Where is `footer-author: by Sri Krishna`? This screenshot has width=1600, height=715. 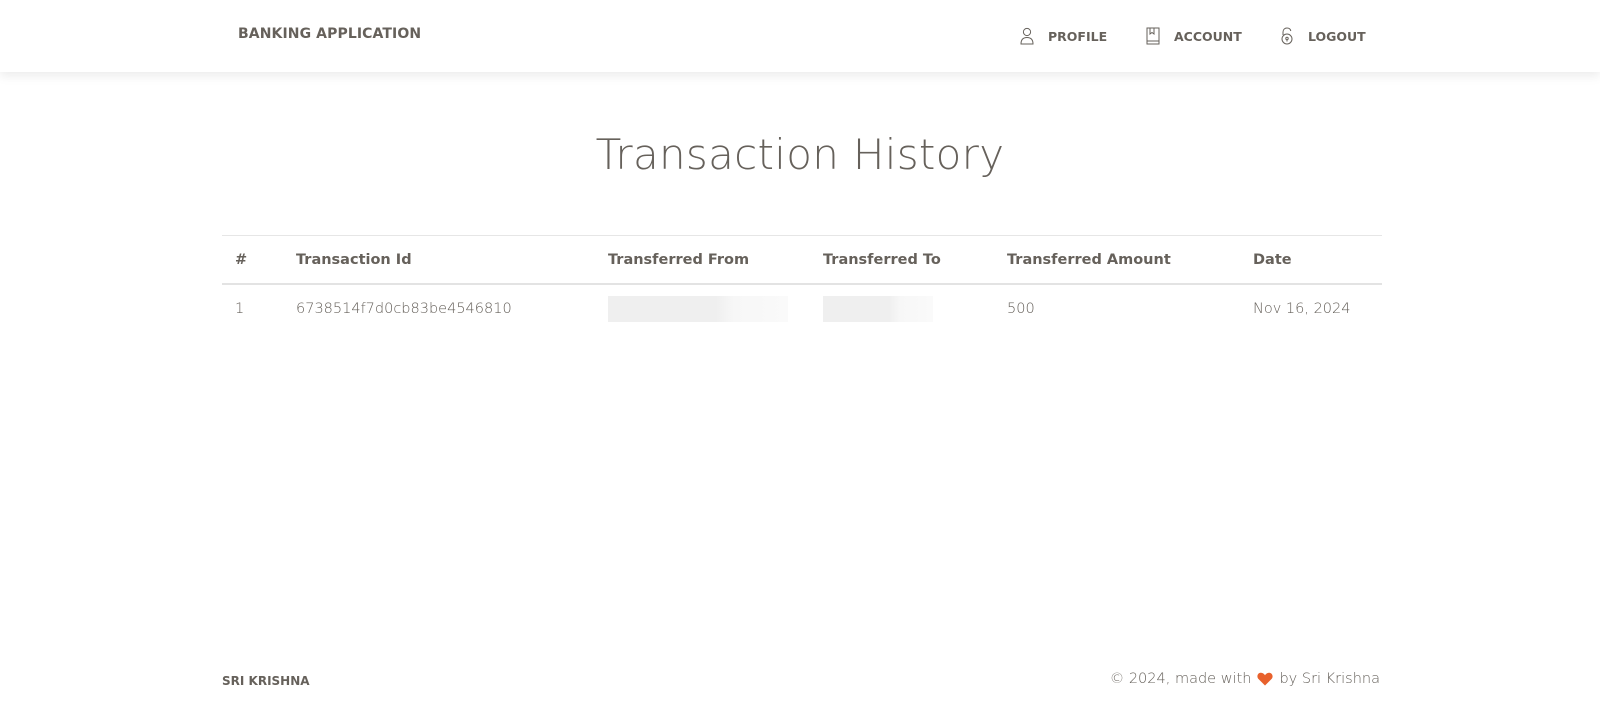 footer-author: by Sri Krishna is located at coordinates (1329, 679).